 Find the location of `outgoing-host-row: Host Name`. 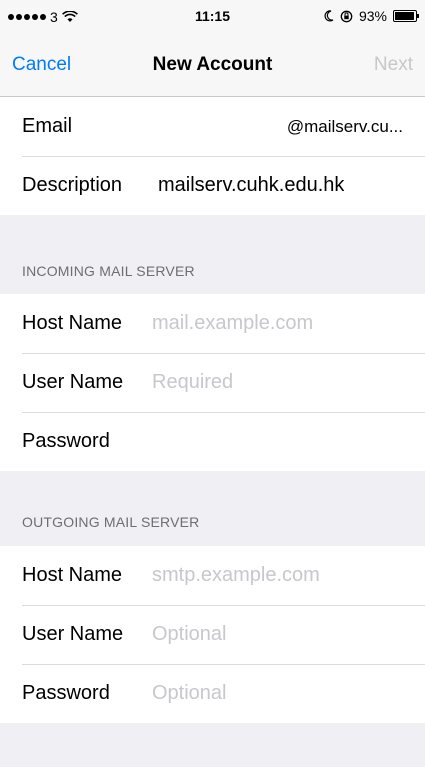

outgoing-host-row: Host Name is located at coordinates (212, 575).